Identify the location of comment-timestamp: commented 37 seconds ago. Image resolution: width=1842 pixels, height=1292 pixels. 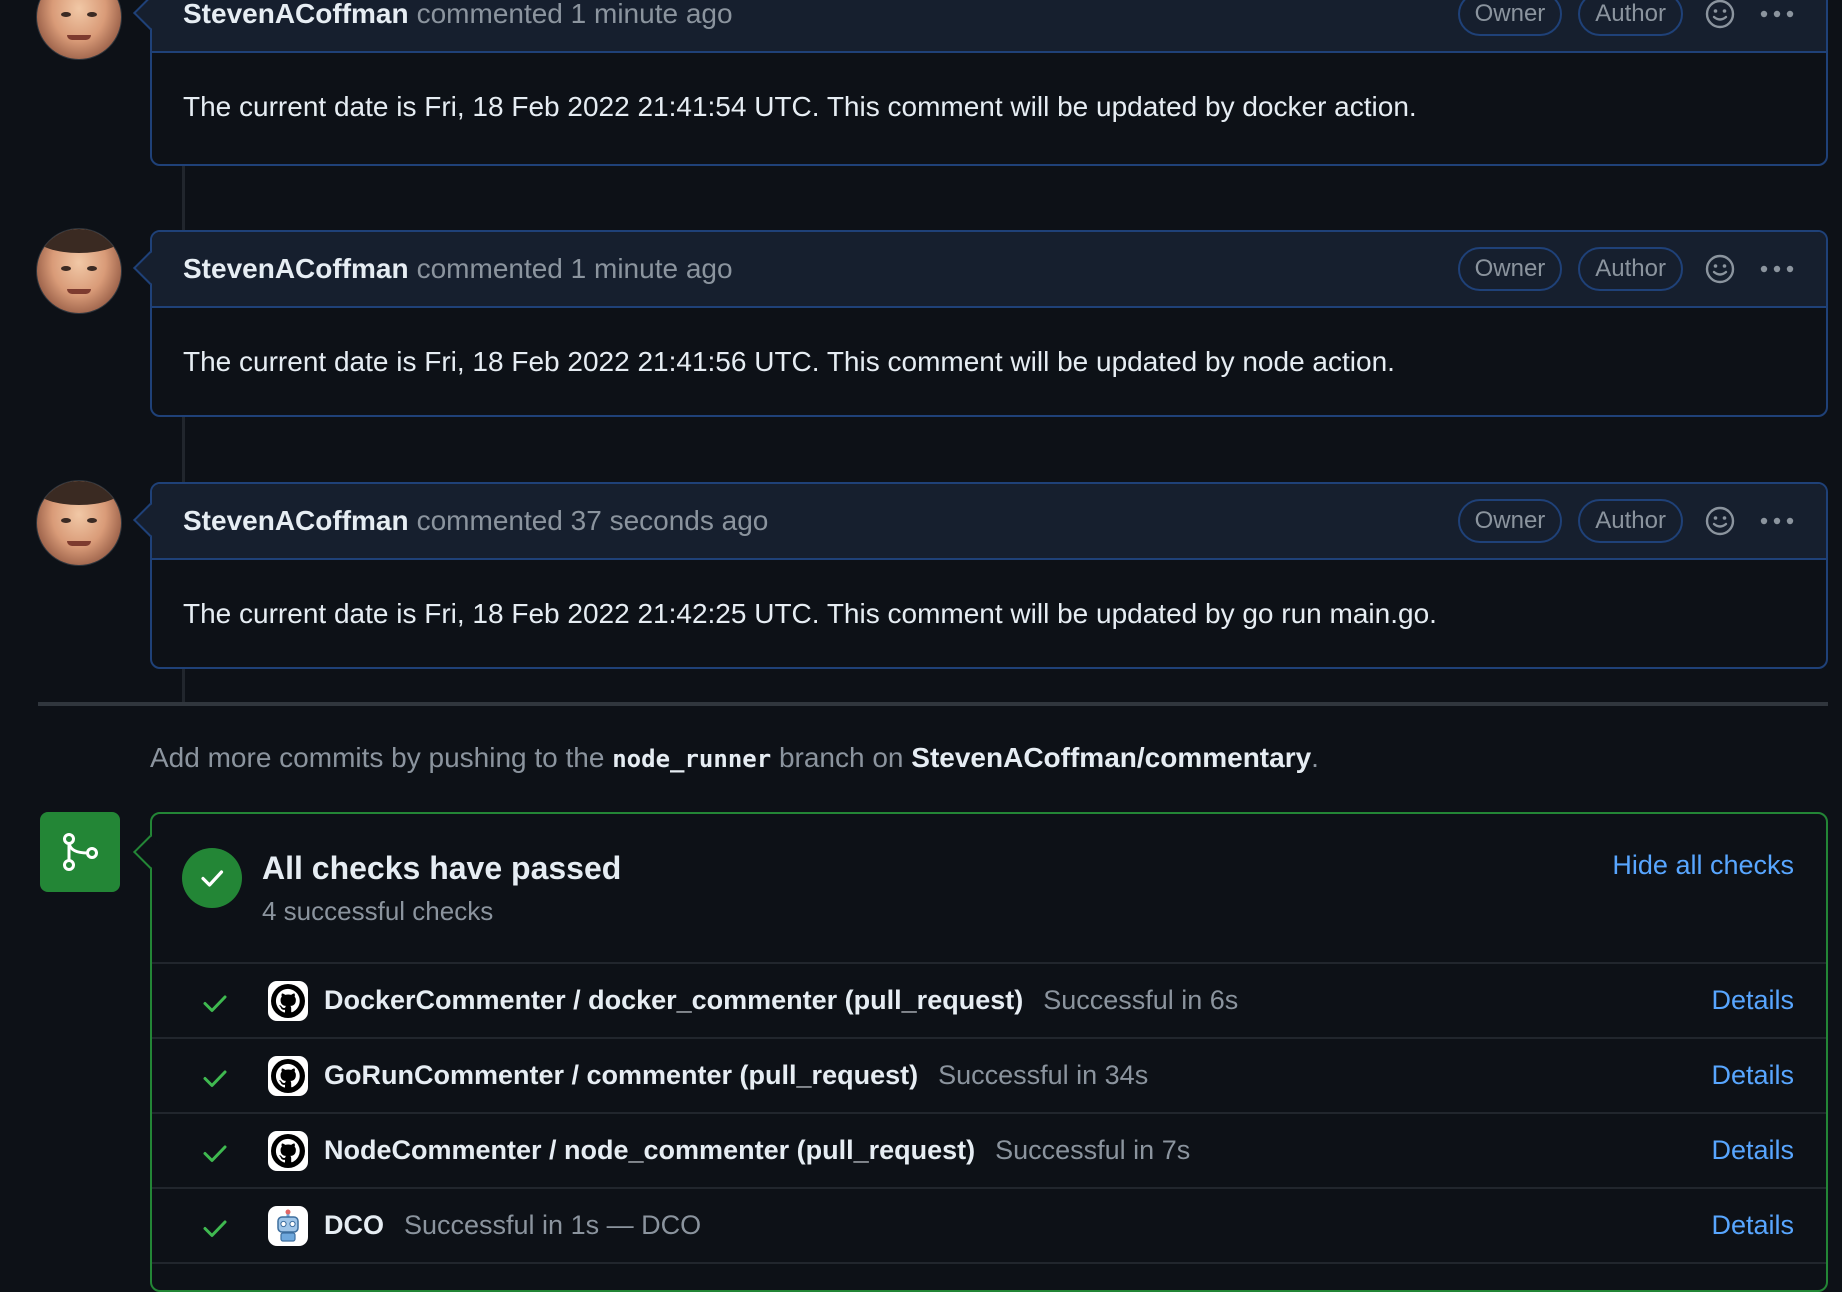
(593, 521).